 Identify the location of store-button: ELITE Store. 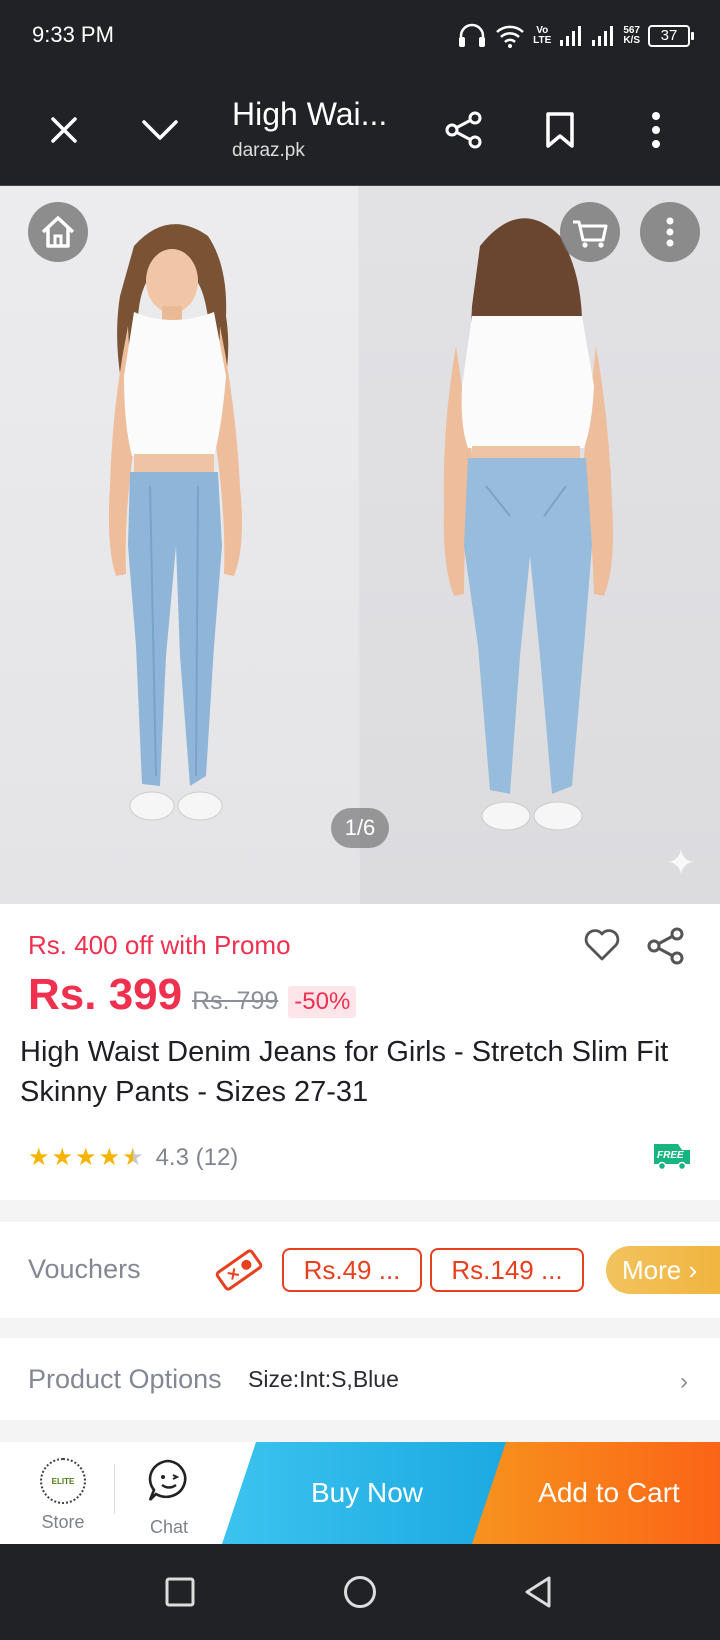
(63, 1495).